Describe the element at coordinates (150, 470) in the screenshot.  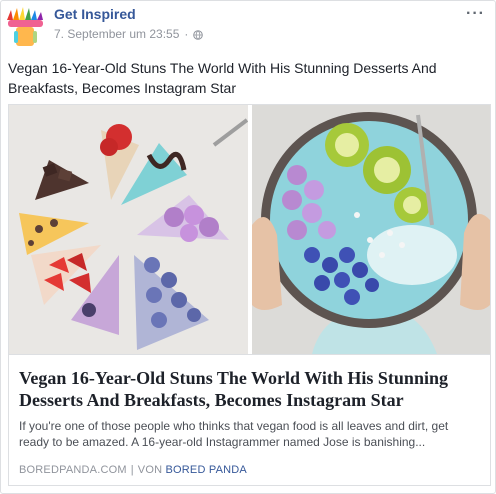
I see `by-prefix: VON` at that location.